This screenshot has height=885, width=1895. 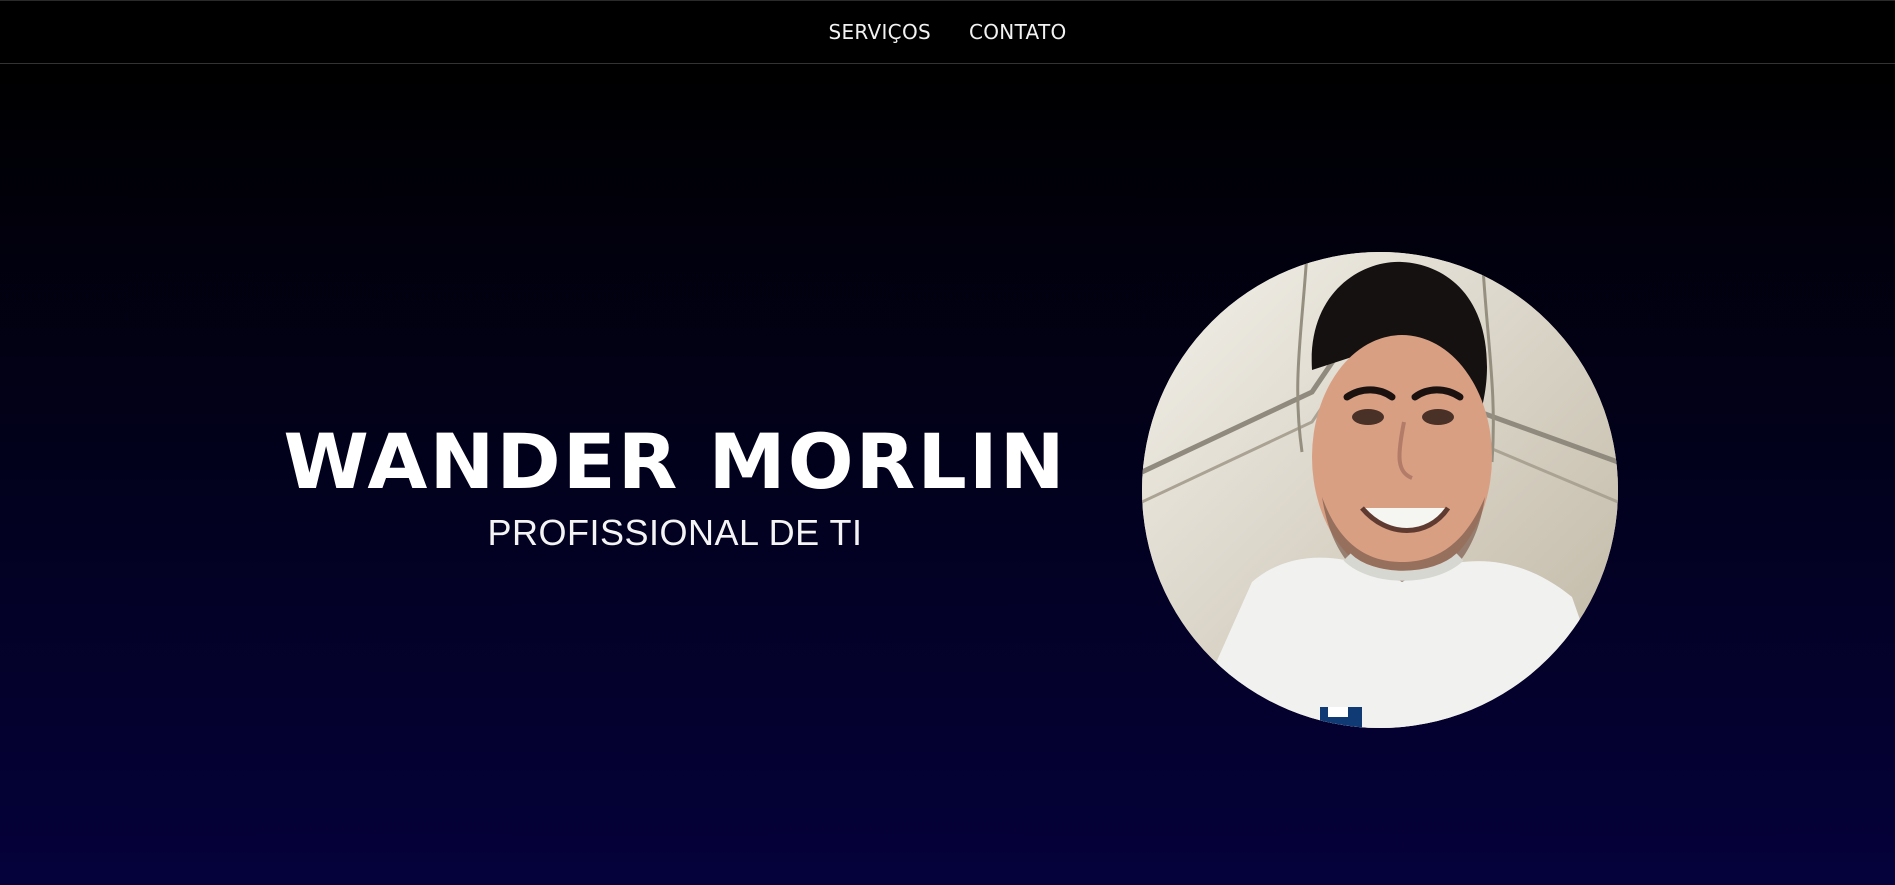 I want to click on nav-link-servicos: SERVIÇOS, so click(x=879, y=32).